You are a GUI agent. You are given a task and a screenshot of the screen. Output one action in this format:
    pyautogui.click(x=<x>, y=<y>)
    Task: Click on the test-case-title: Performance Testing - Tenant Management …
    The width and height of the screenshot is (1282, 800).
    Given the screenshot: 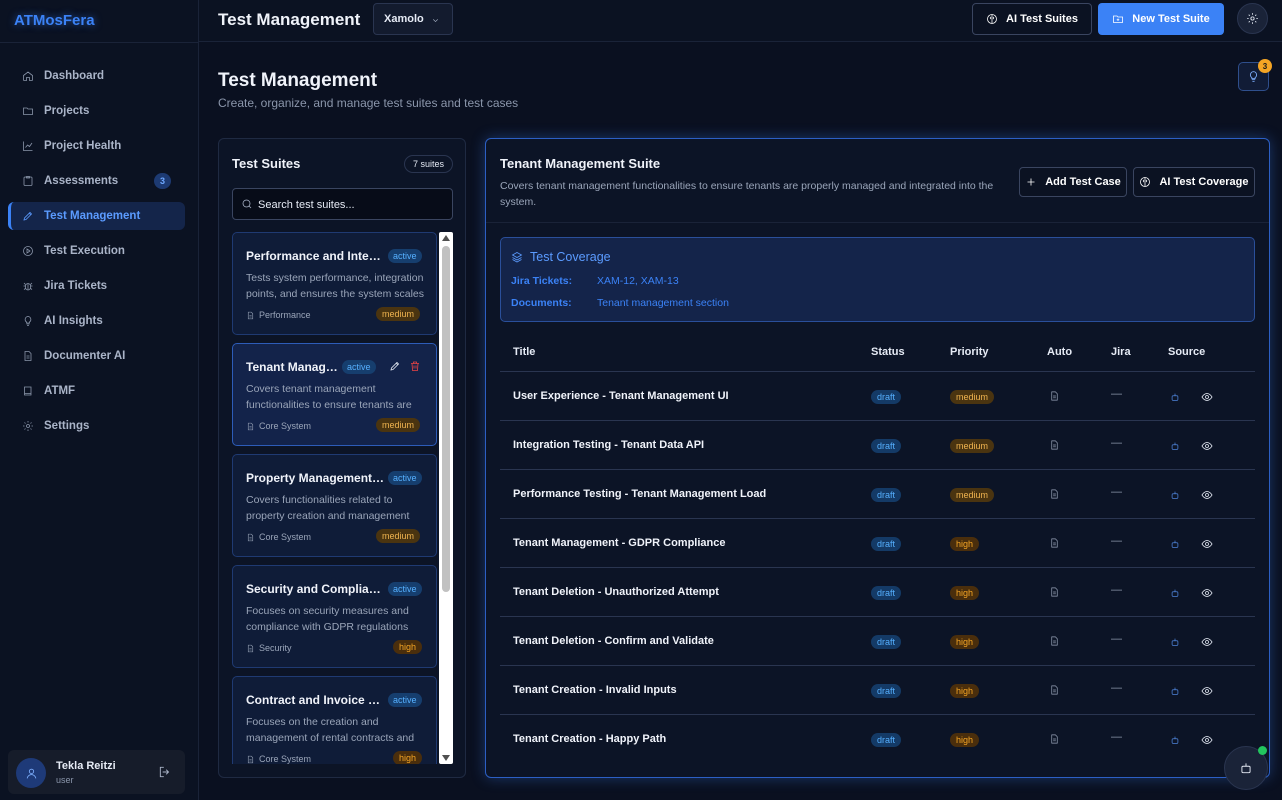 What is the action you would take?
    pyautogui.click(x=639, y=494)
    